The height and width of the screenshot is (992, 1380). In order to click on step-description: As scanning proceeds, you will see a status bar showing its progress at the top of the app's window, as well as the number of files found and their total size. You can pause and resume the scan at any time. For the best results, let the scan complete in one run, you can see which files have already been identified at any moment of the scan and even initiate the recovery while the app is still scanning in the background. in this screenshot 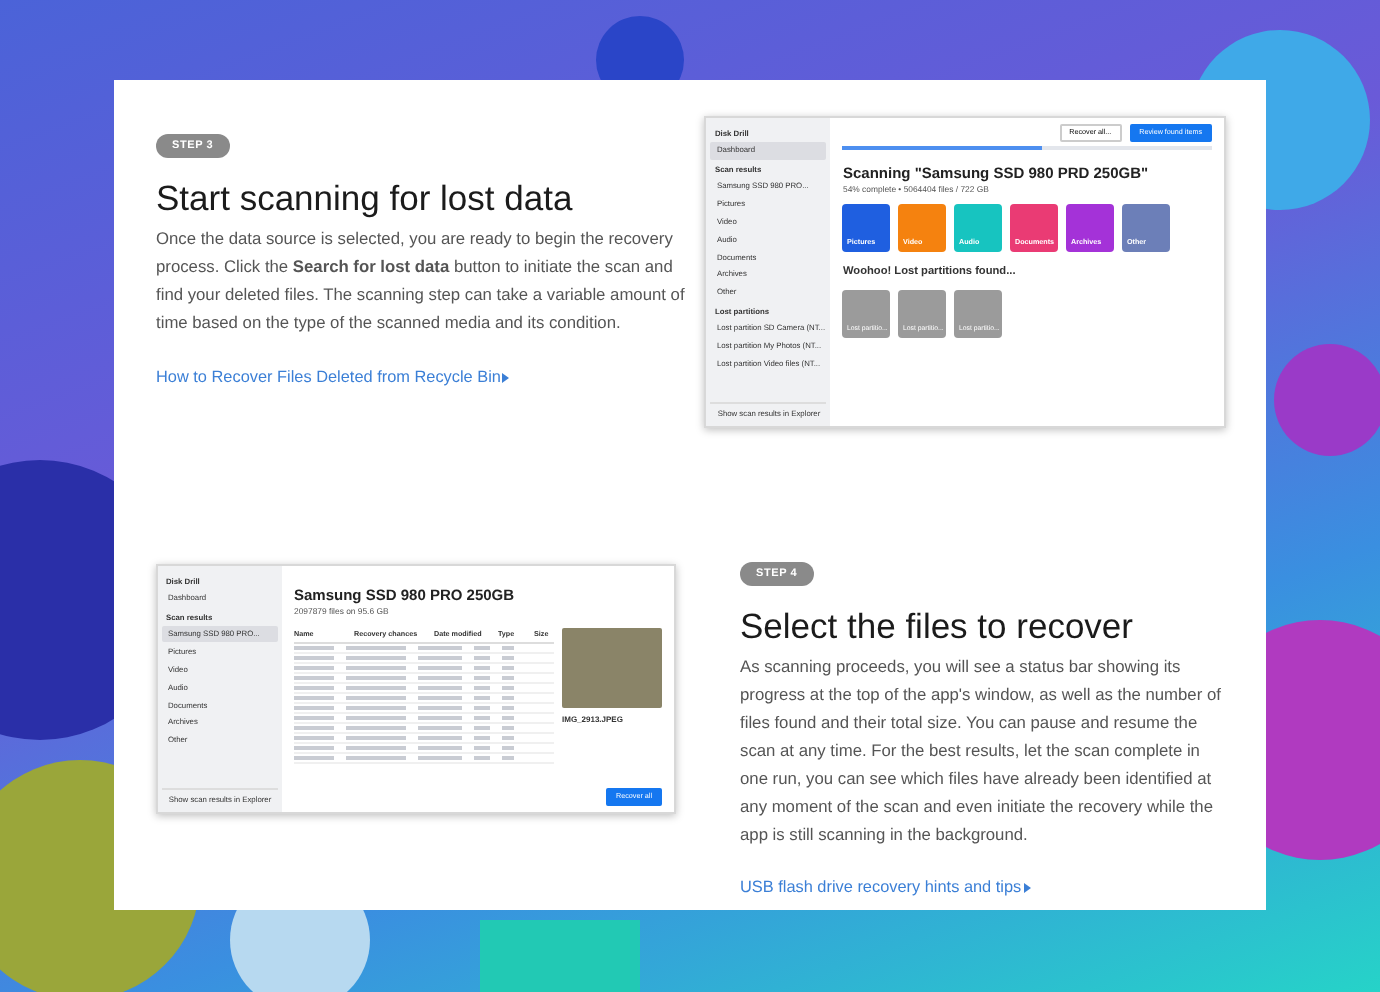, I will do `click(981, 751)`.